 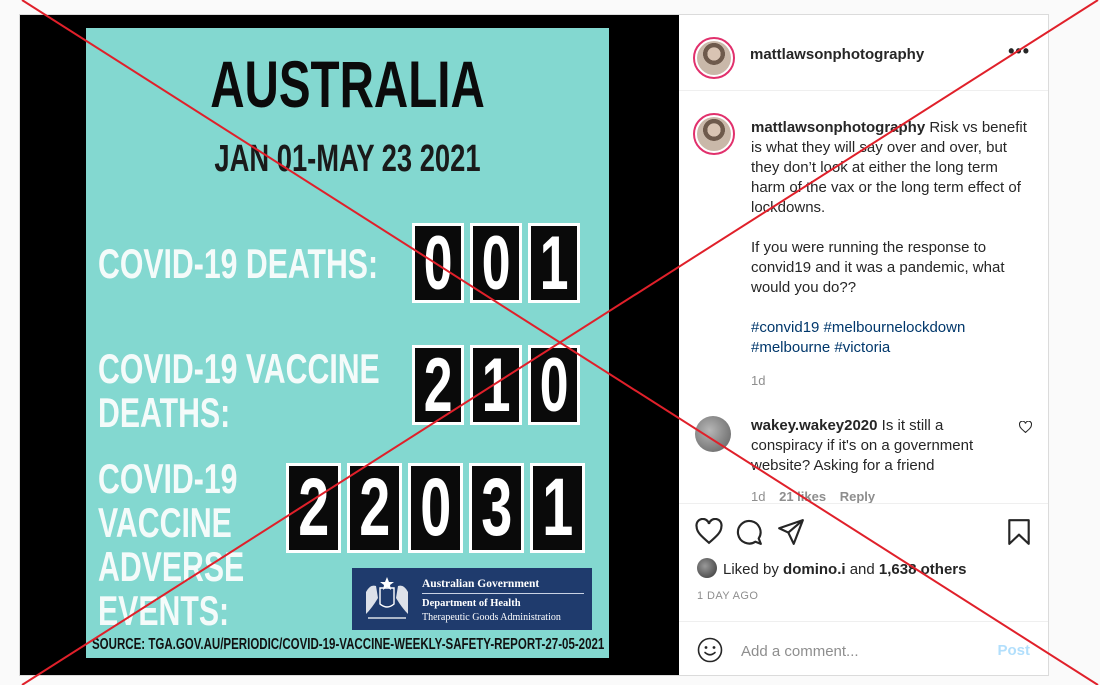 I want to click on liked-by-prefix: Liked by, so click(x=751, y=569).